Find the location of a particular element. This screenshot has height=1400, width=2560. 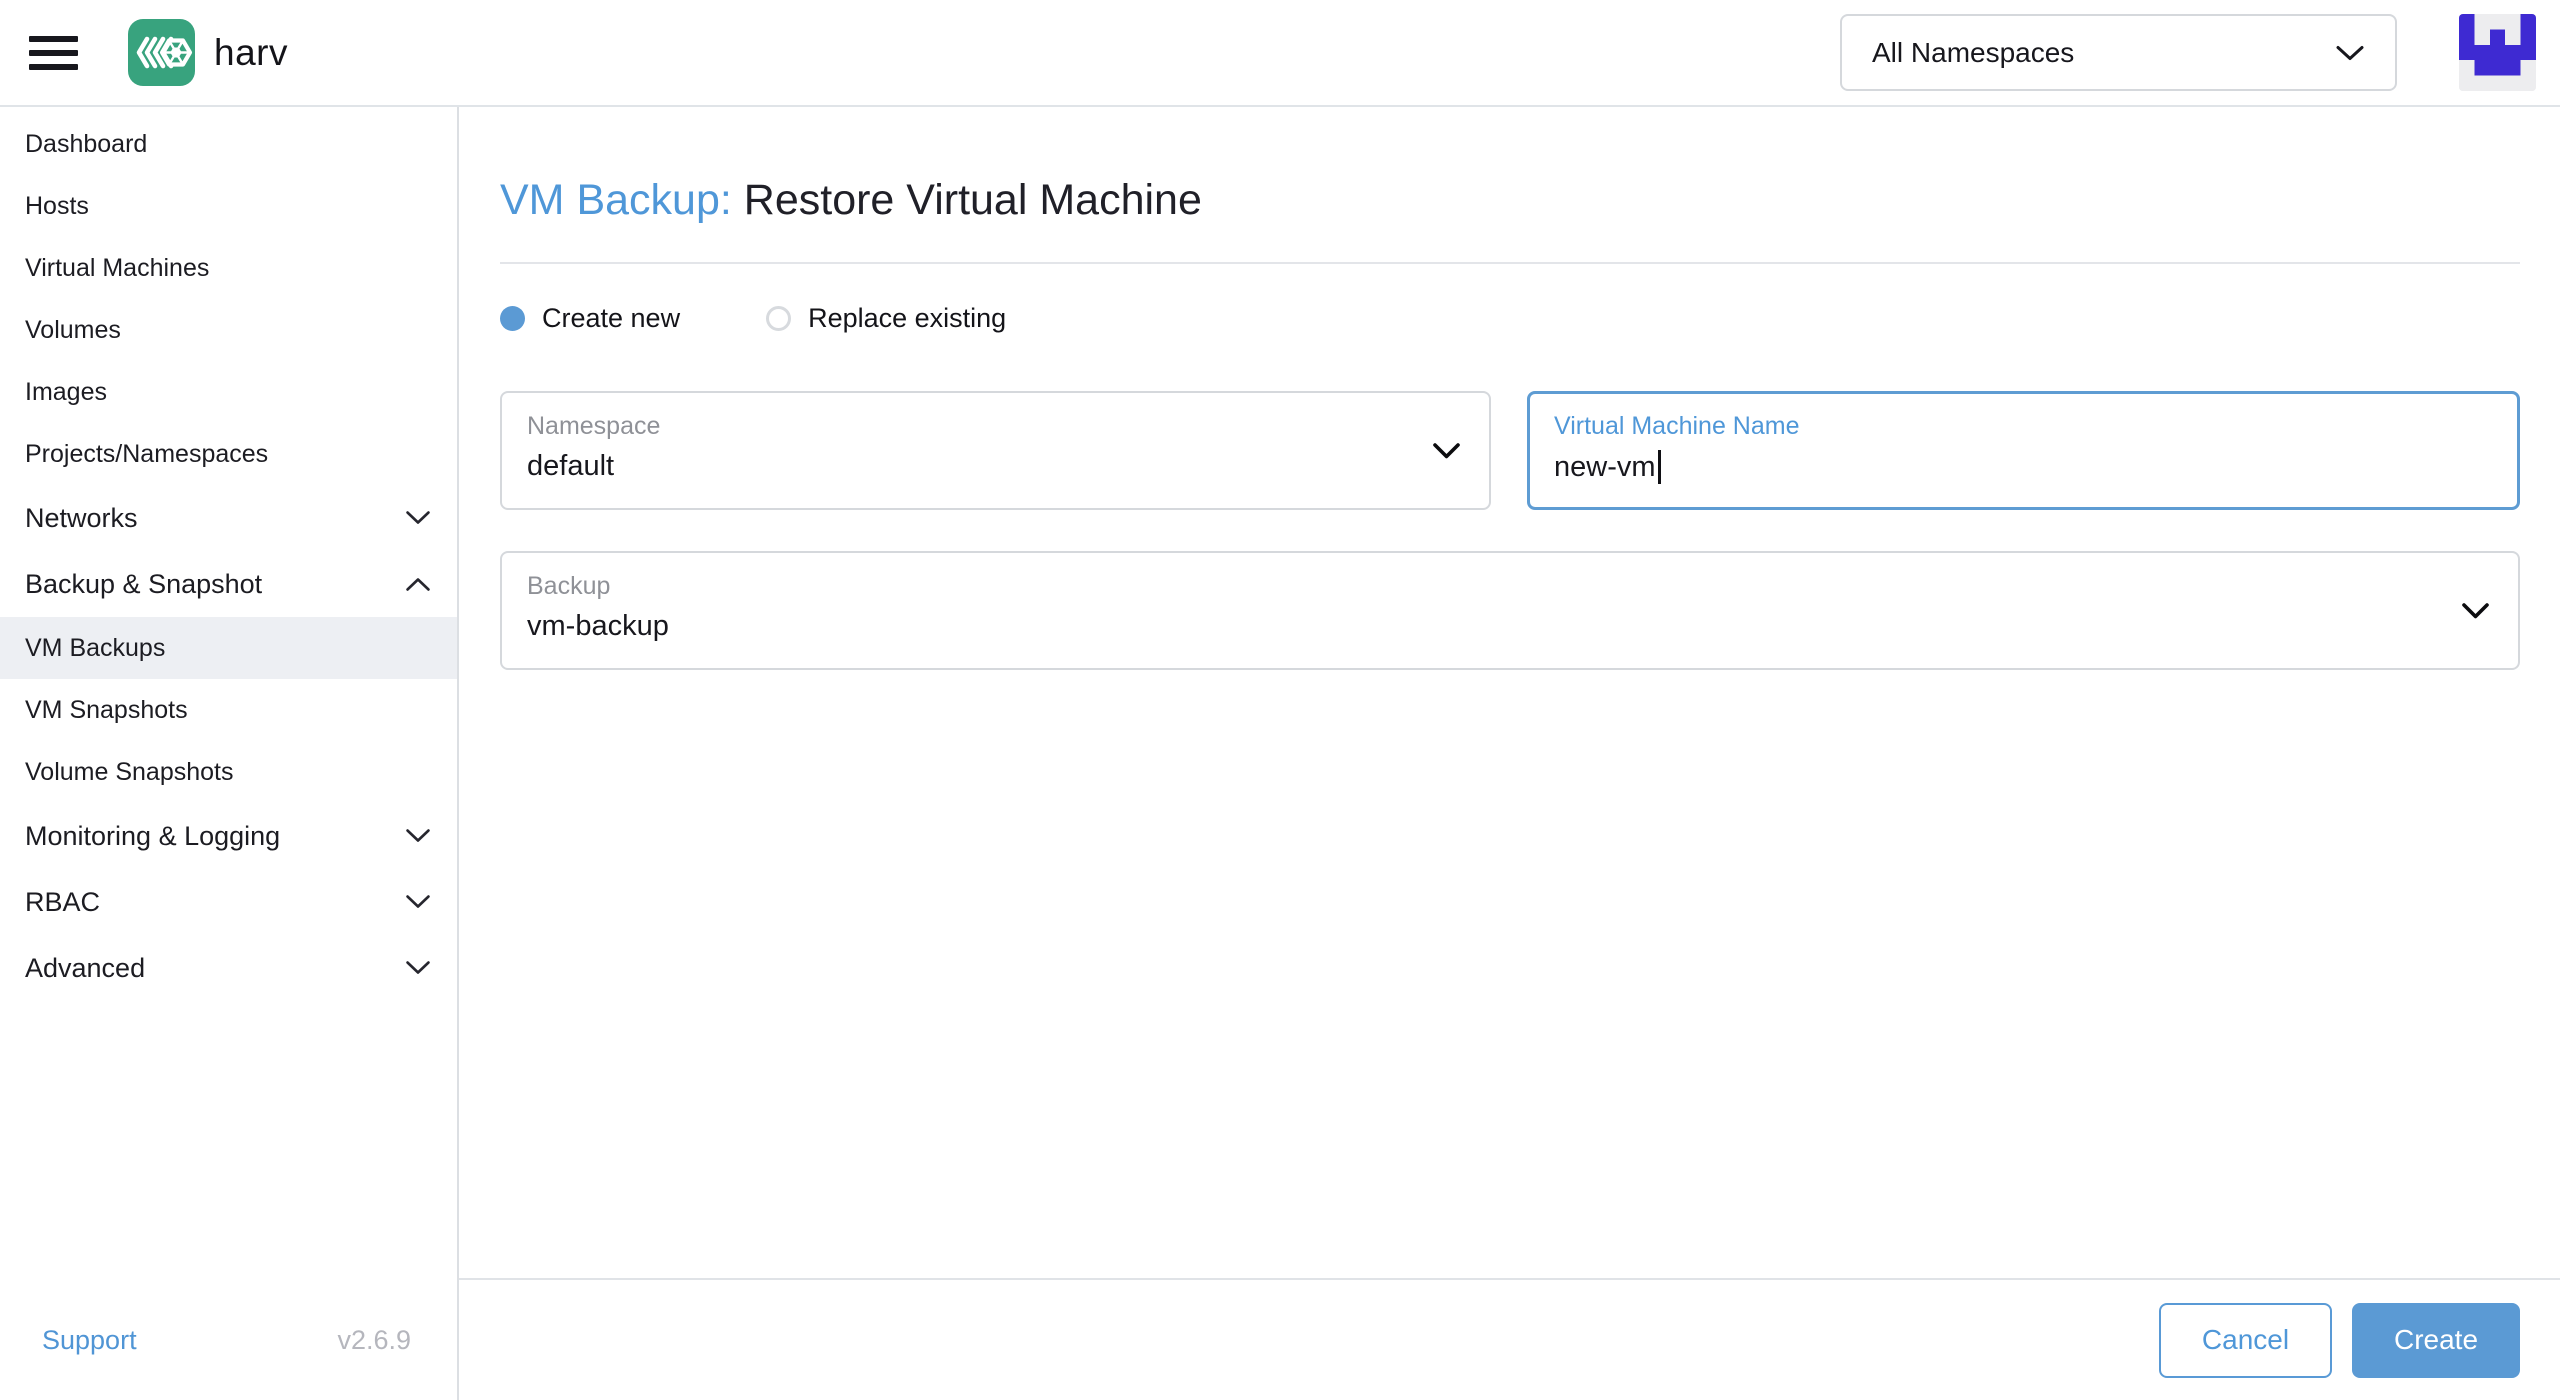

sidebar-item-virtual-machines: Virtual Machines is located at coordinates (228, 268).